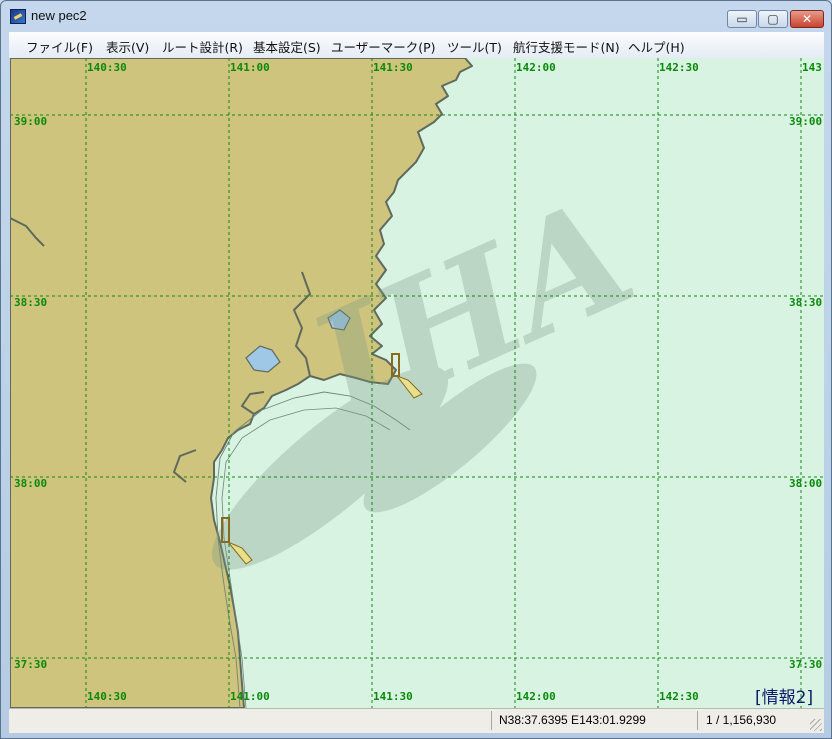 The image size is (832, 739). I want to click on menu-view: 表示(V), so click(127, 46).